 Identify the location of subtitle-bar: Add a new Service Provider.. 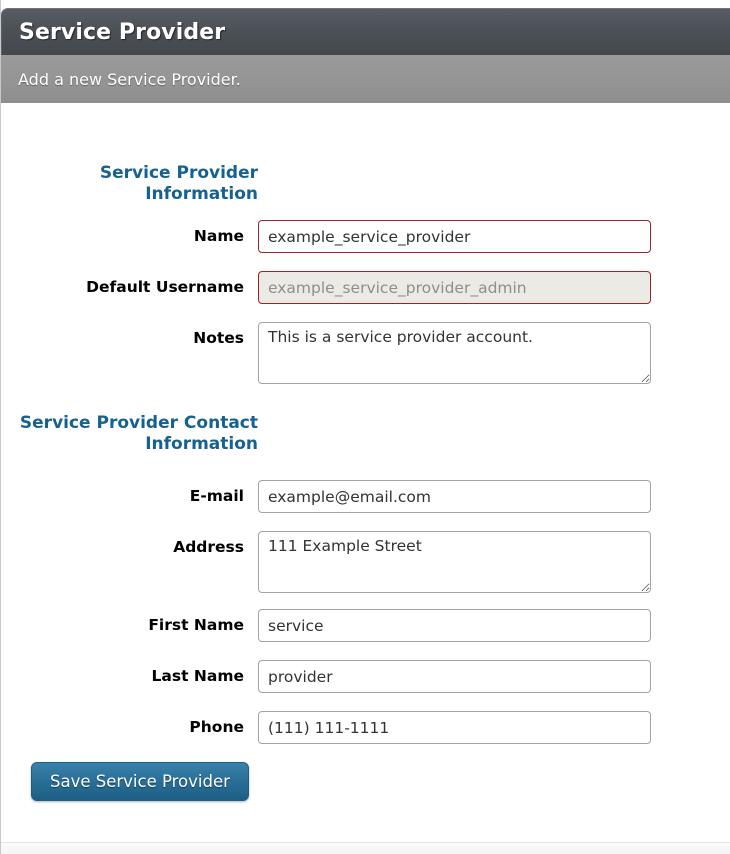
(365, 79).